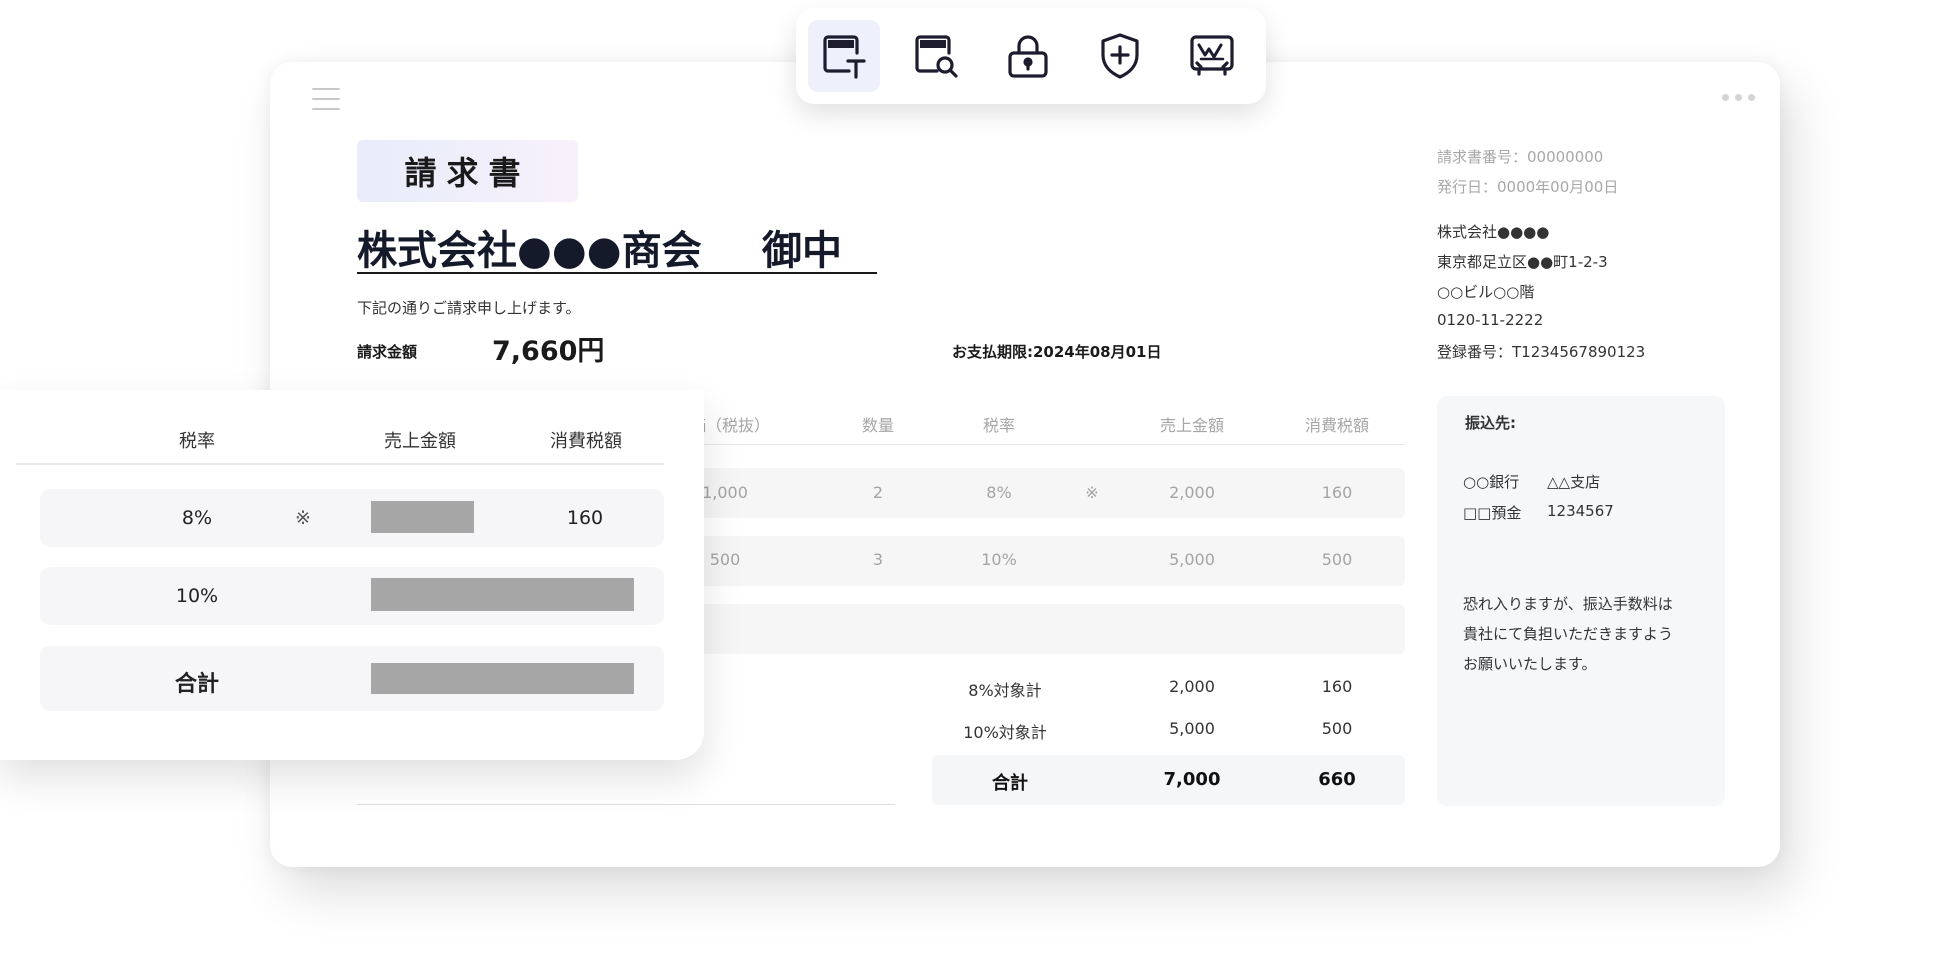 This screenshot has width=1942, height=975. I want to click on summary-10-sales: 5,000, so click(1192, 728).